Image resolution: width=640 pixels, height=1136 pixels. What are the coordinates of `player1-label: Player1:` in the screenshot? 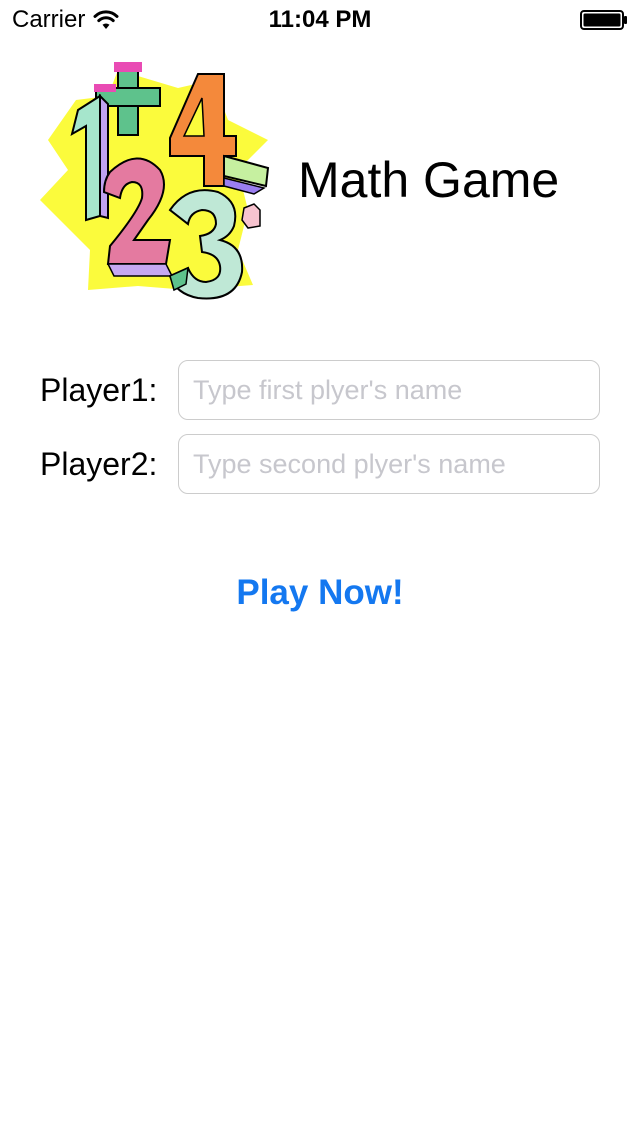 It's located at (99, 390).